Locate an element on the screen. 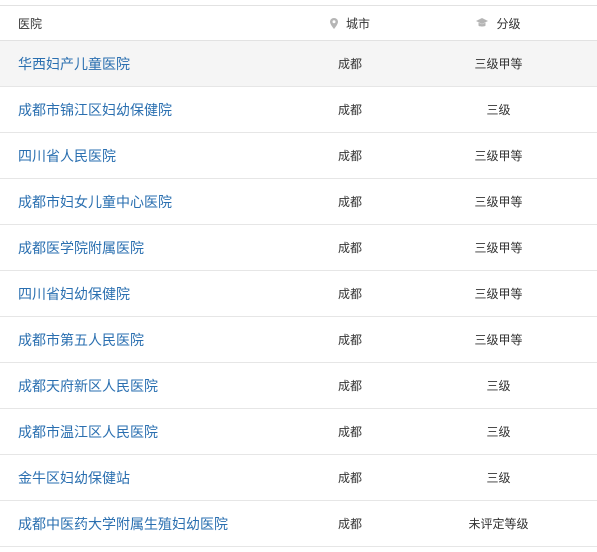  hospital-name-cell: 四川省妇幼保健院 is located at coordinates (150, 294).